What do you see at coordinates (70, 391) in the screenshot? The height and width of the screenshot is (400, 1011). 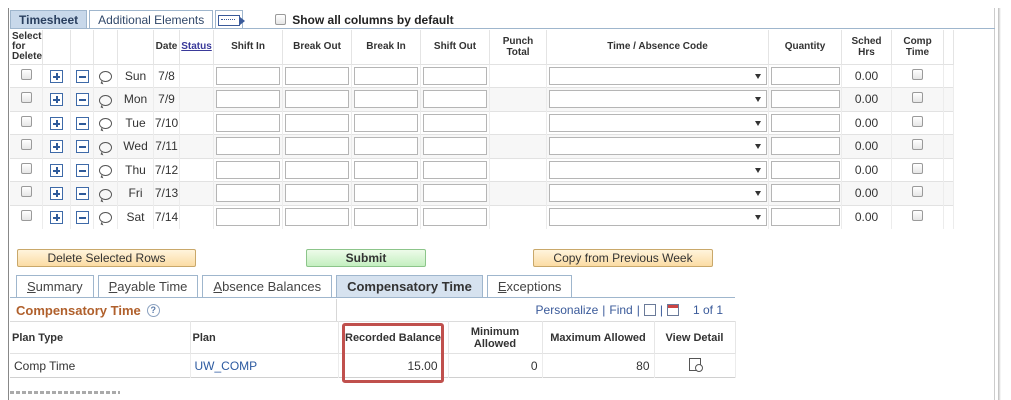 I see `cut-off-text` at bounding box center [70, 391].